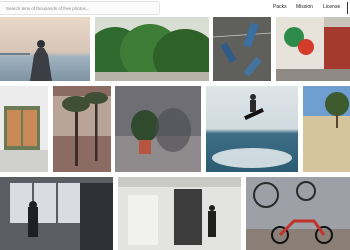  Describe the element at coordinates (313, 49) in the screenshot. I see `photo-graffiti-building` at that location.